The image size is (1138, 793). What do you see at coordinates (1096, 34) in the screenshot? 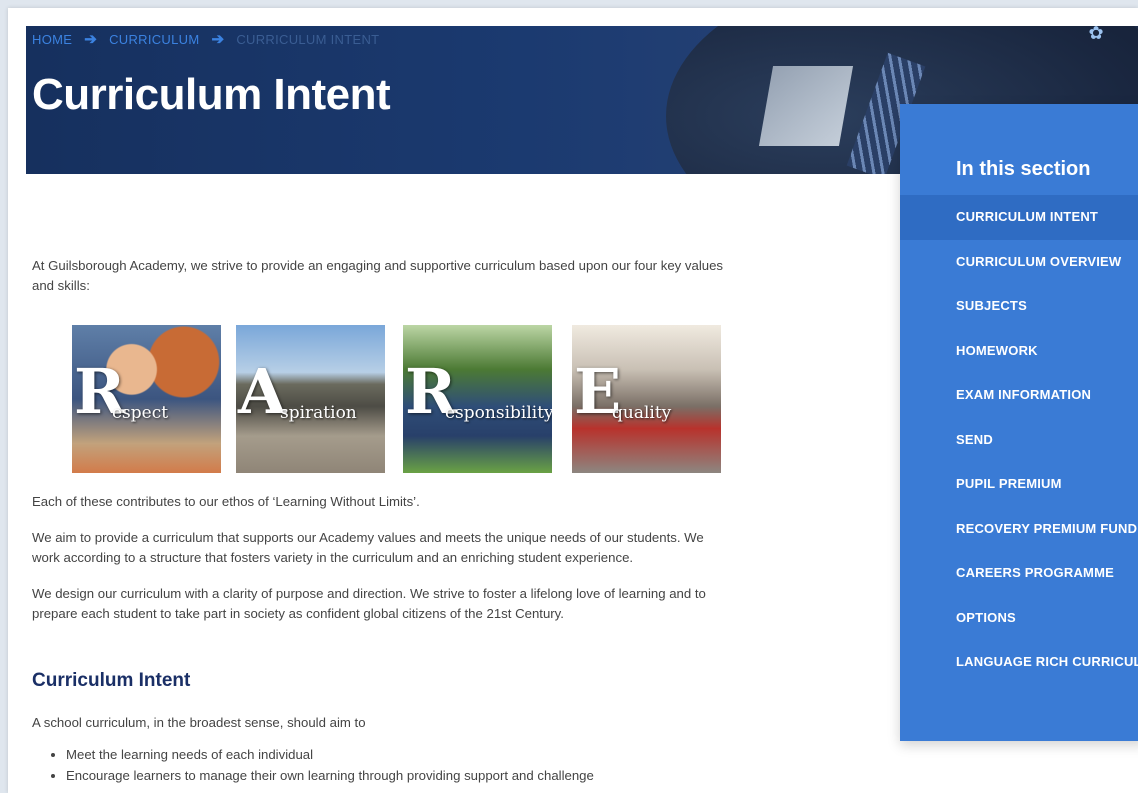
I see `crest-icon: ✿` at bounding box center [1096, 34].